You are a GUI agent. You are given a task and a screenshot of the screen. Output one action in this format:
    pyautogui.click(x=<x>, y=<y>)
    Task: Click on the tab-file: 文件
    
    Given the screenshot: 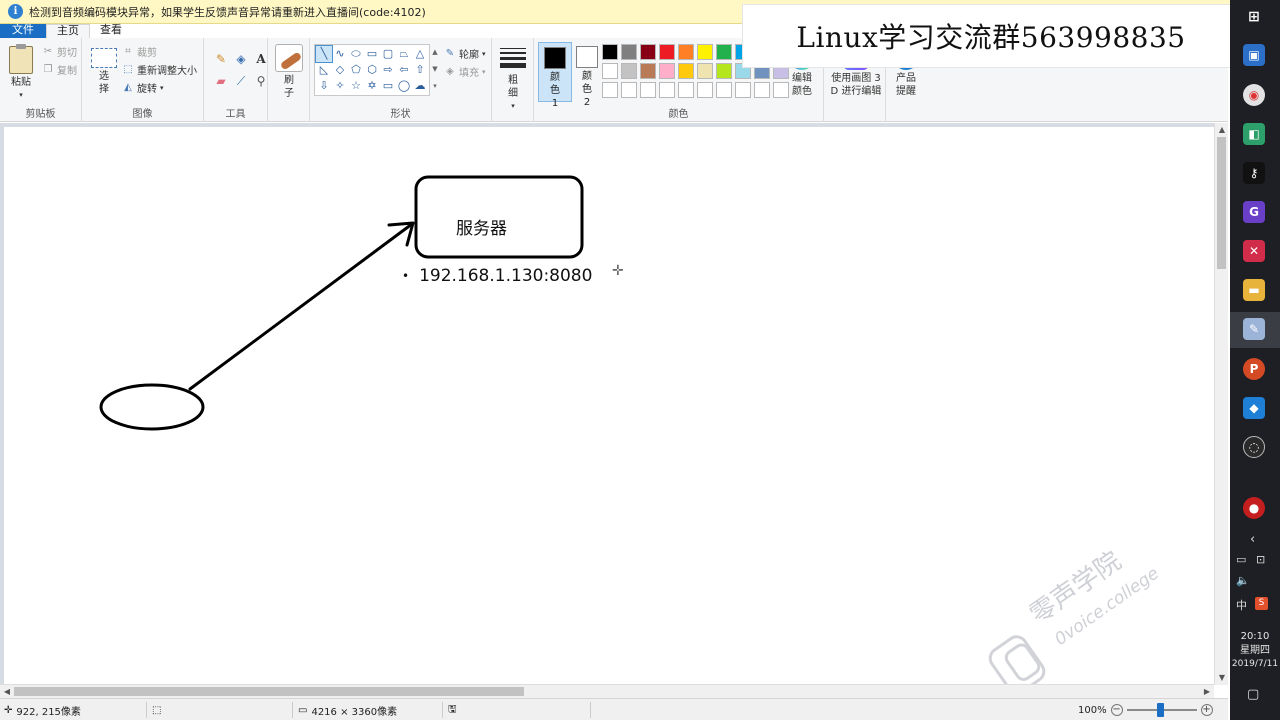 What is the action you would take?
    pyautogui.click(x=23, y=31)
    